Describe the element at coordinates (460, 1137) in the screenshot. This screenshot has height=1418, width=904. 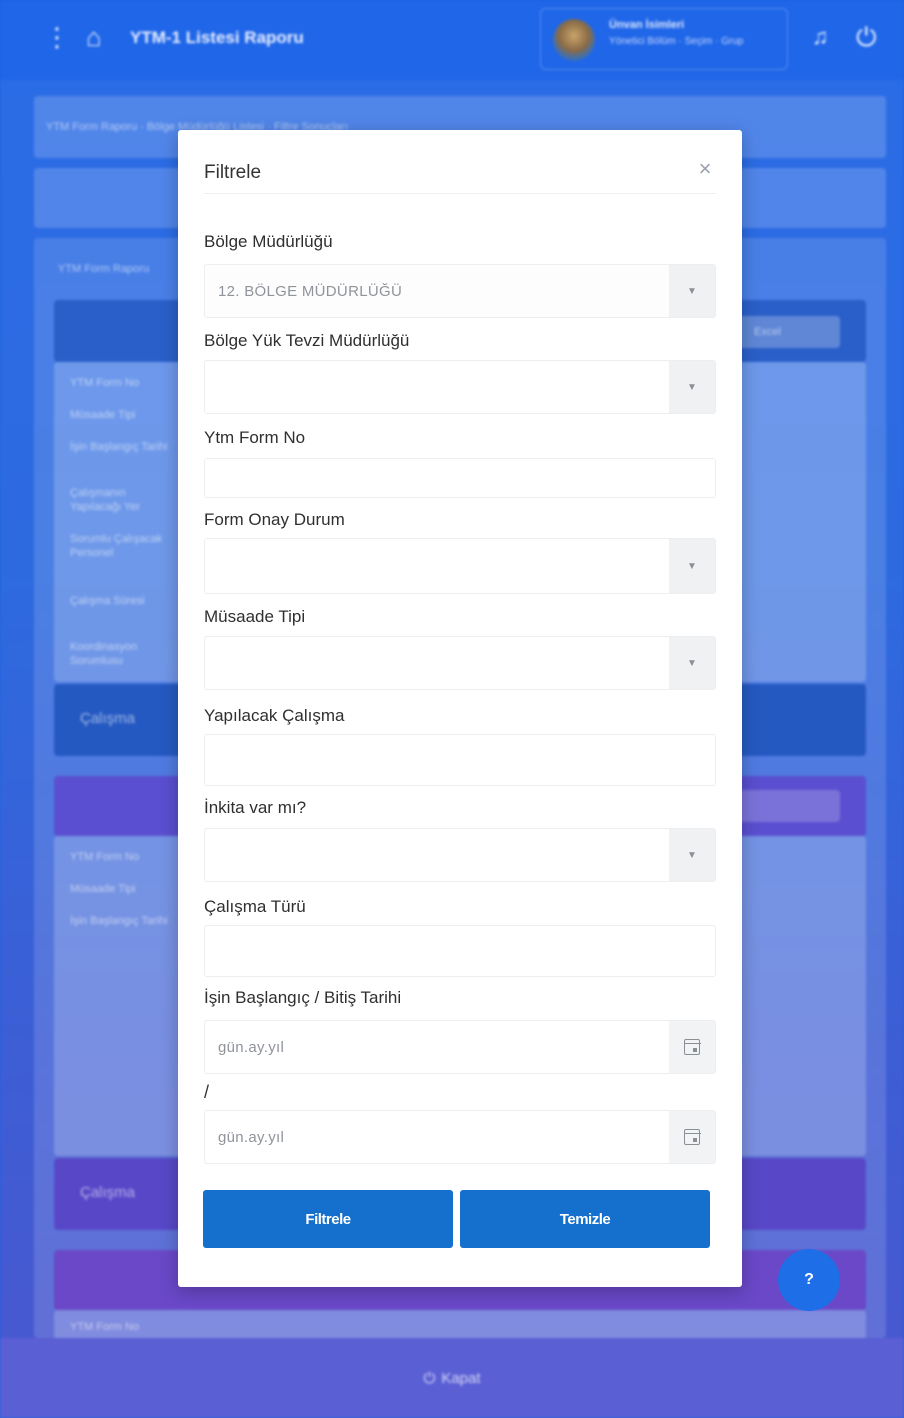
I see `end-date-input: gün.ay.yıl` at that location.